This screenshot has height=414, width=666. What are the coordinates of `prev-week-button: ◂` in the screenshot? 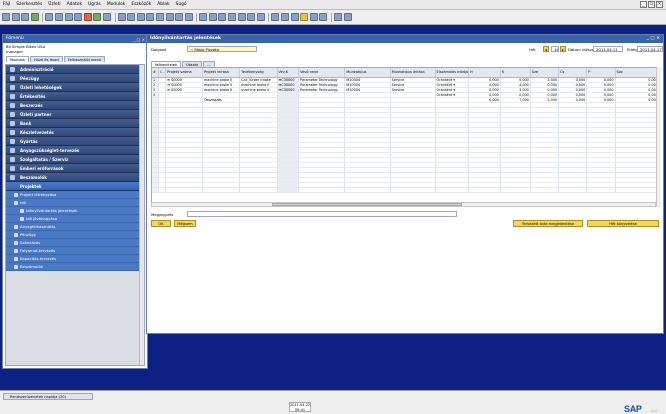 It's located at (546, 49).